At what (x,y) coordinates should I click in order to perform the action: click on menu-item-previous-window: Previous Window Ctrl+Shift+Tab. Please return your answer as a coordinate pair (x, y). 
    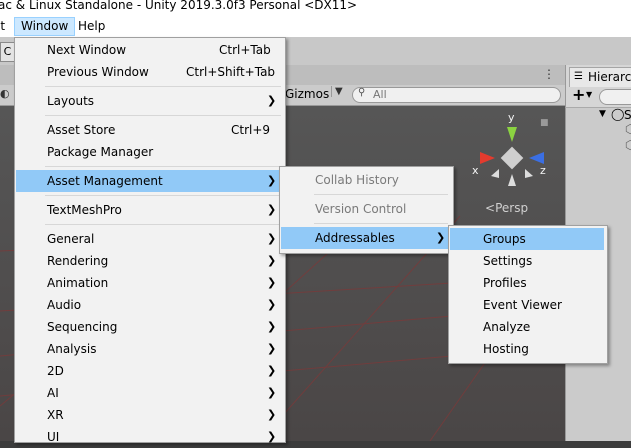
    Looking at the image, I should click on (150, 72).